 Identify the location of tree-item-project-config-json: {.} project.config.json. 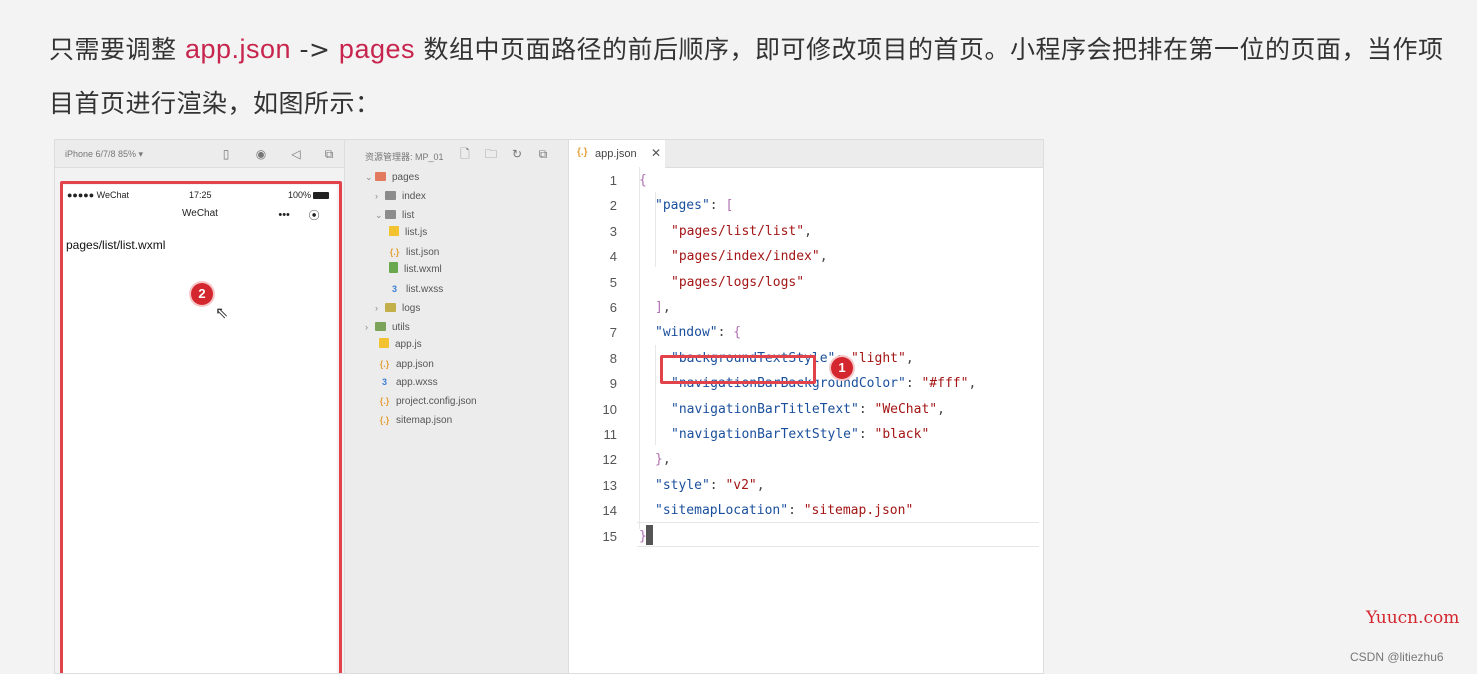
(428, 401).